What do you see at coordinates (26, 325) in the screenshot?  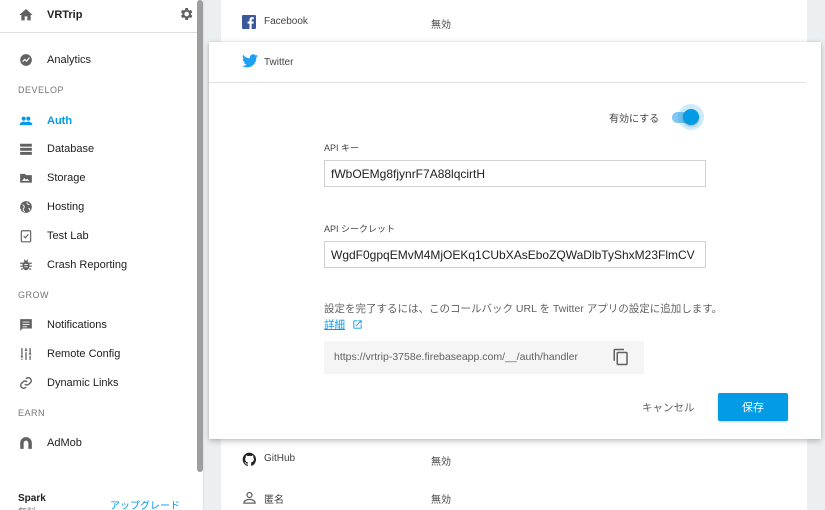 I see `notifications-icon` at bounding box center [26, 325].